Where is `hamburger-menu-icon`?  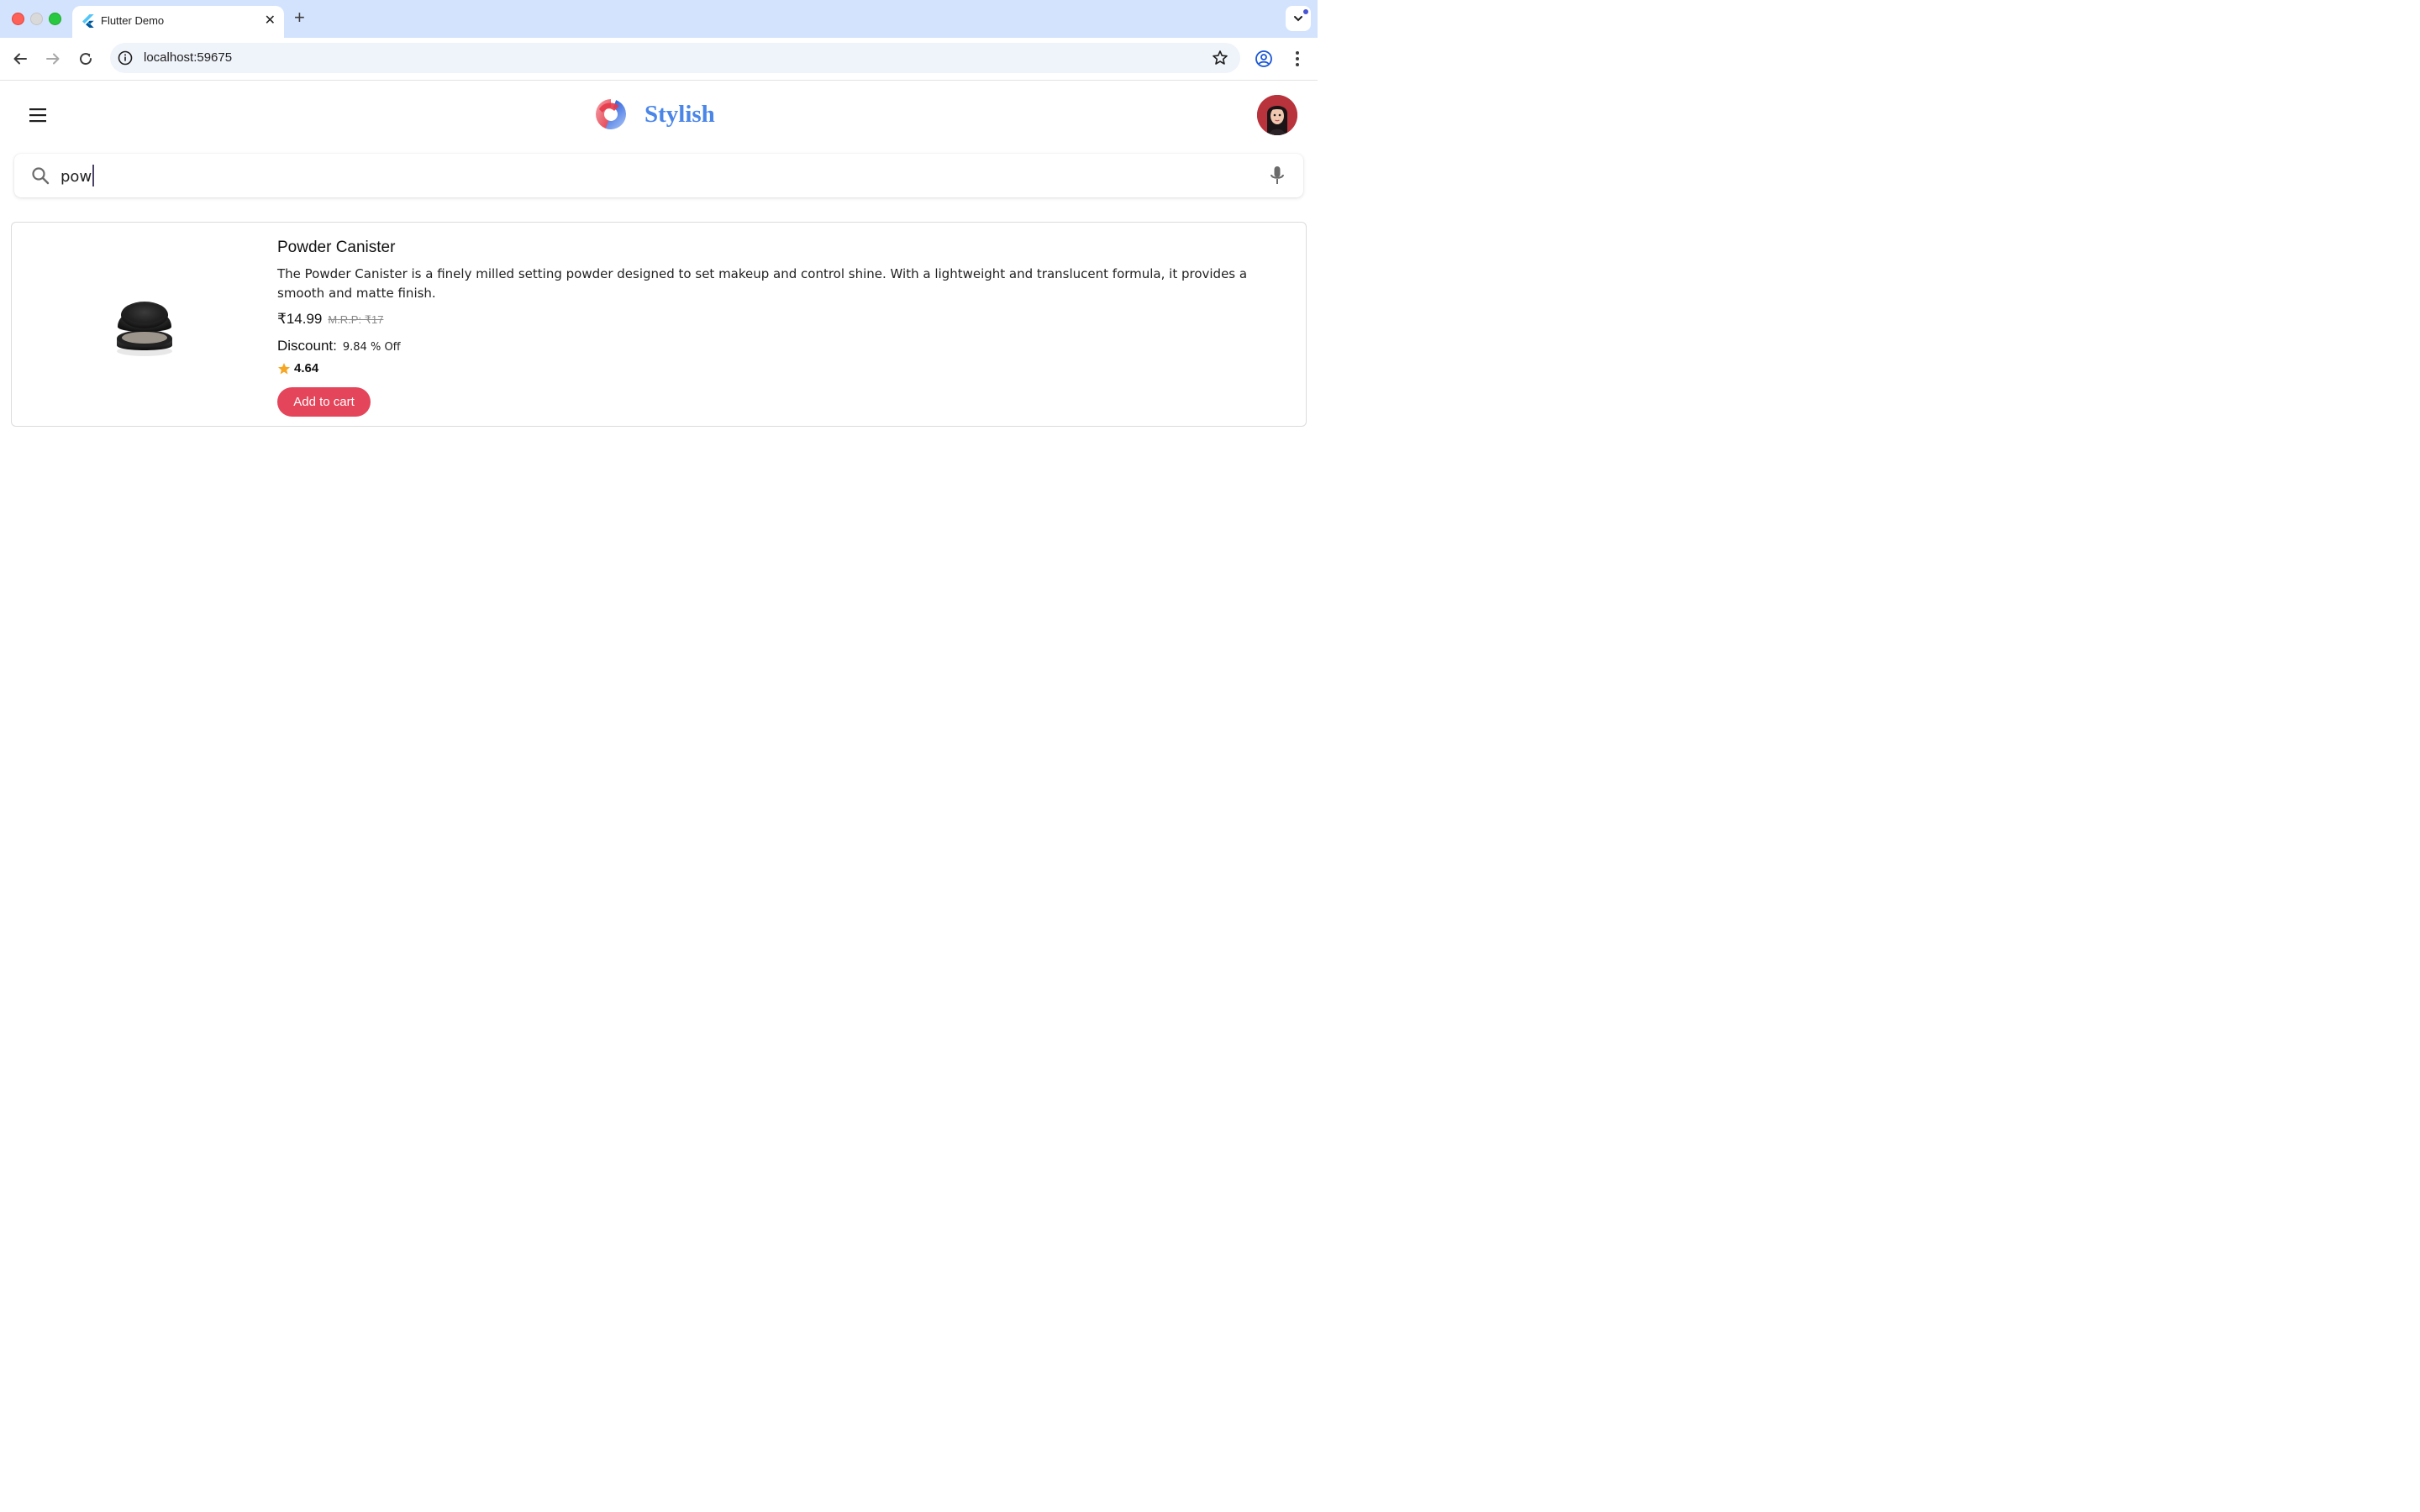
hamburger-menu-icon is located at coordinates (38, 115).